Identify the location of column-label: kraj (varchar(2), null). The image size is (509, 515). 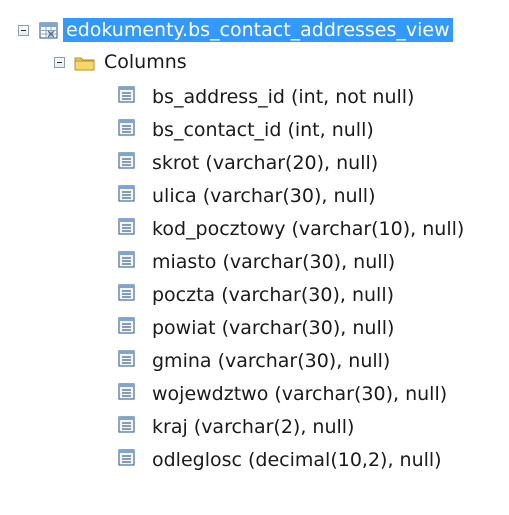
(253, 427).